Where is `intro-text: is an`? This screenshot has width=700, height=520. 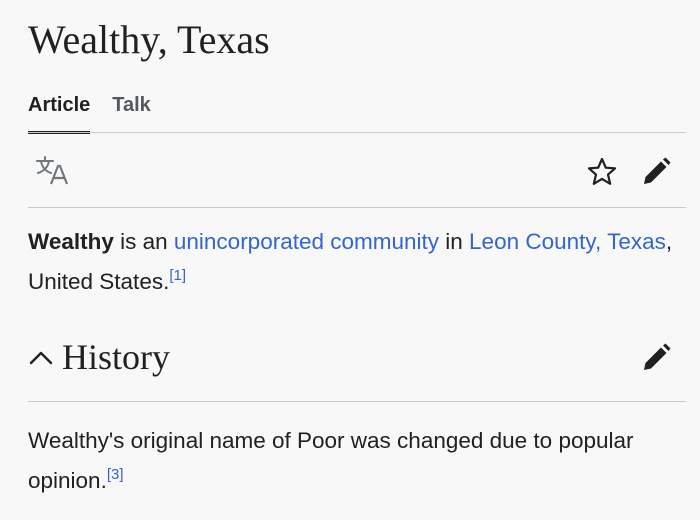
intro-text: is an is located at coordinates (143, 241).